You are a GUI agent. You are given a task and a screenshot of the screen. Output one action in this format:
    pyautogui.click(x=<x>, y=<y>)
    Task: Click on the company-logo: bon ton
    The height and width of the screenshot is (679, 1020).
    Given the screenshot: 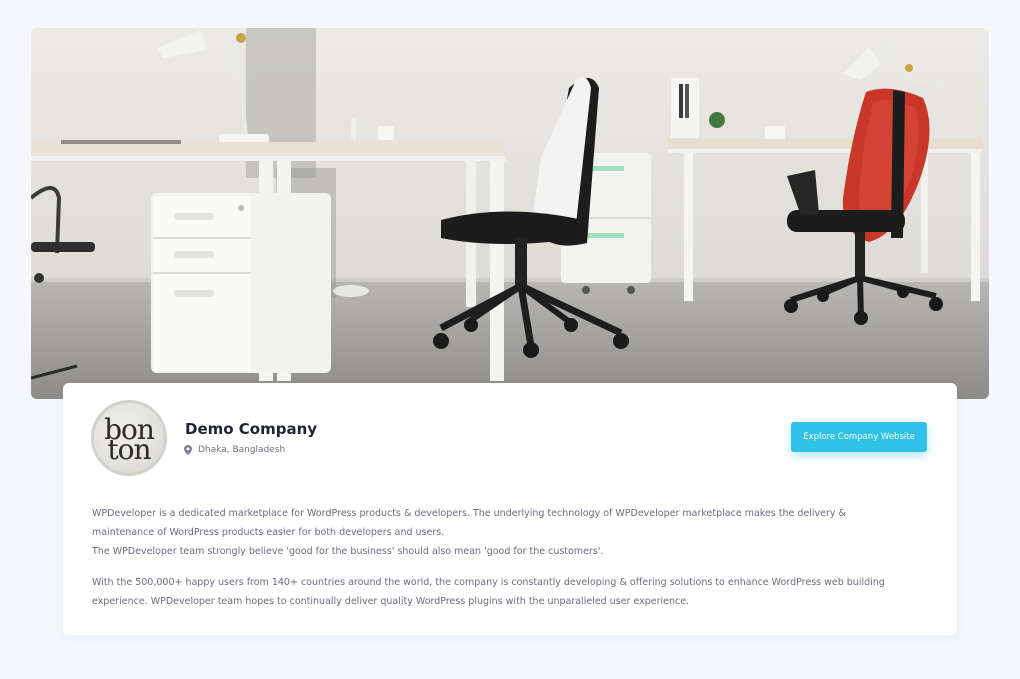 What is the action you would take?
    pyautogui.click(x=129, y=438)
    